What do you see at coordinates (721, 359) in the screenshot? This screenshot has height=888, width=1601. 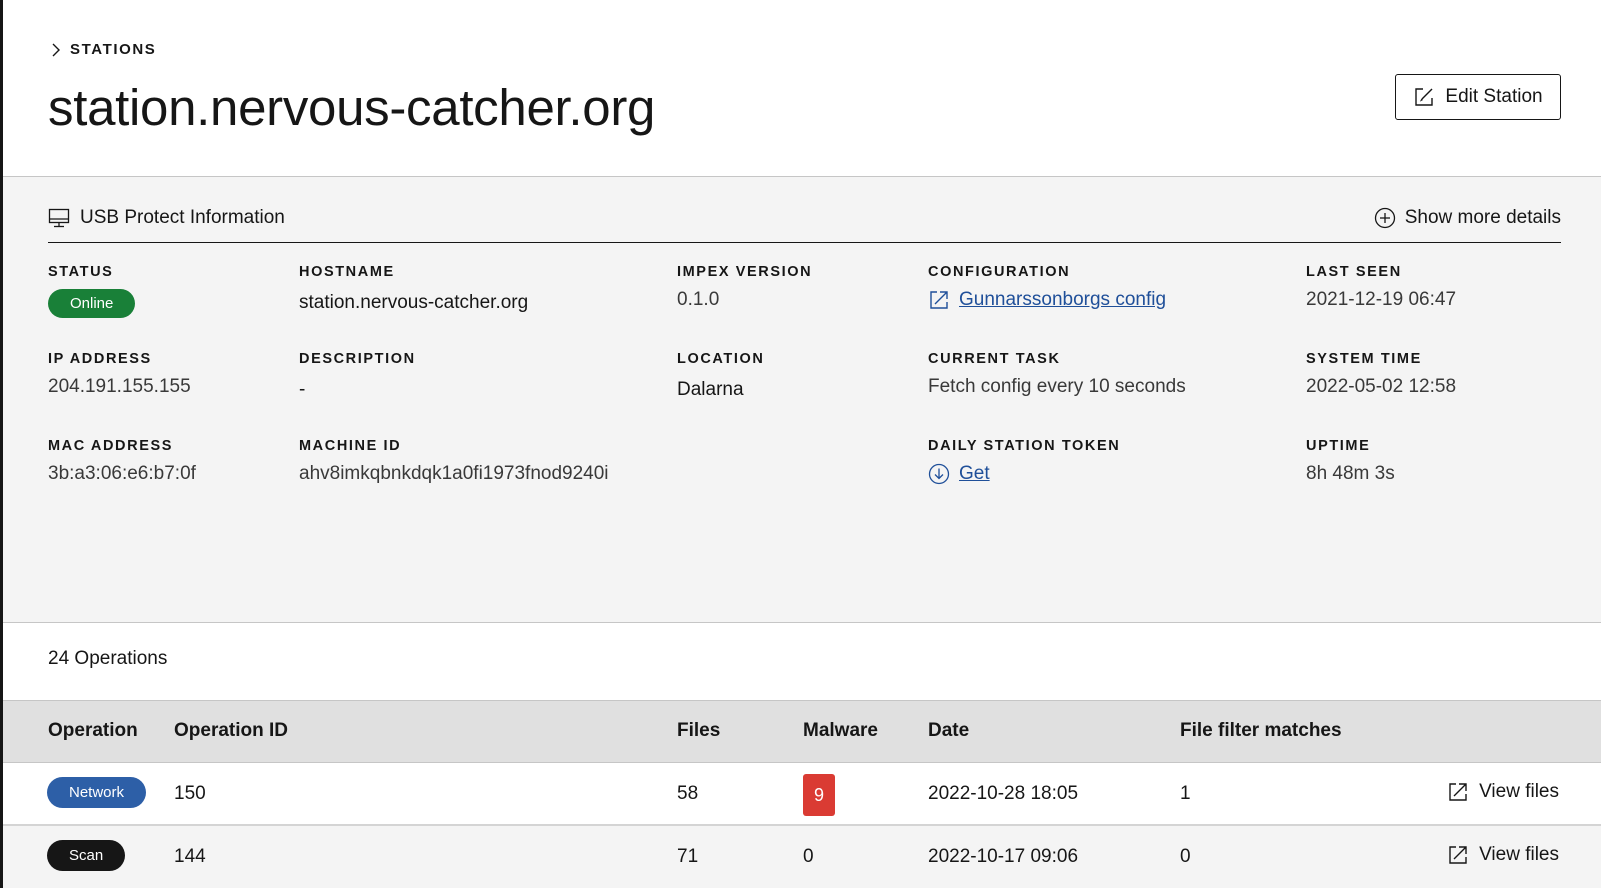 I see `location-label: LOCATION` at bounding box center [721, 359].